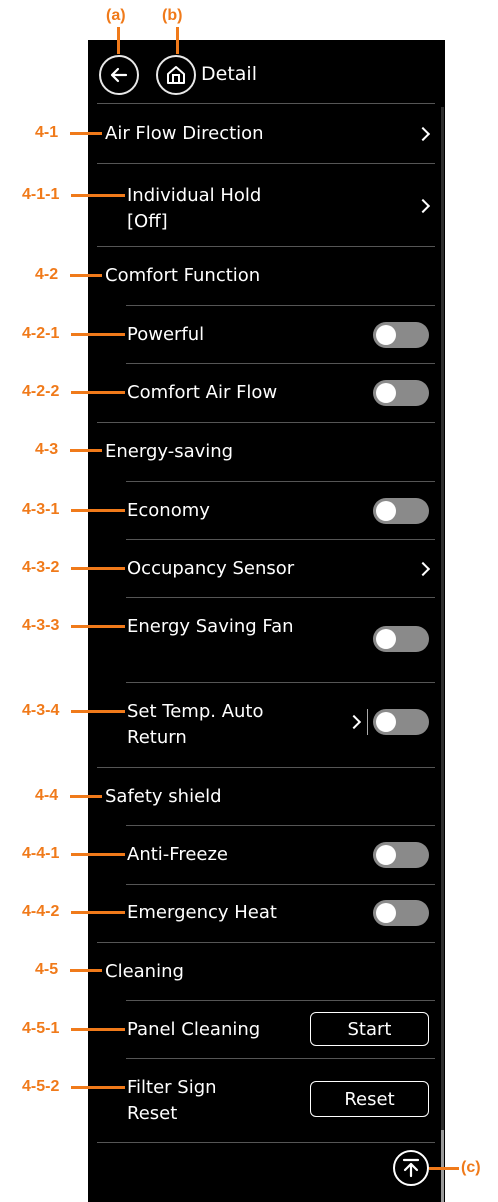 Image resolution: width=498 pixels, height=1202 pixels. What do you see at coordinates (47, 274) in the screenshot?
I see `callout-4-2: 4-2` at bounding box center [47, 274].